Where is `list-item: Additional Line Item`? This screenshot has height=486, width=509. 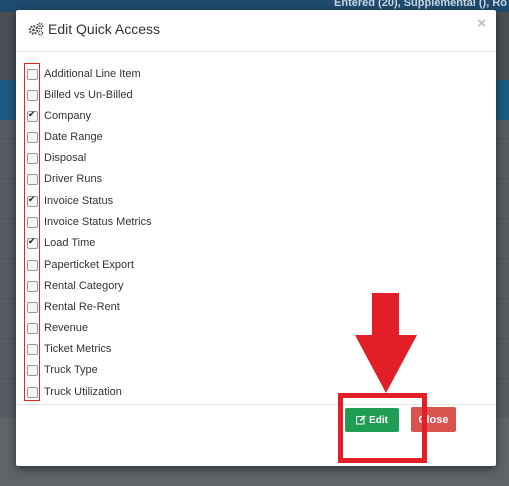 list-item: Additional Line Item is located at coordinates (82, 74).